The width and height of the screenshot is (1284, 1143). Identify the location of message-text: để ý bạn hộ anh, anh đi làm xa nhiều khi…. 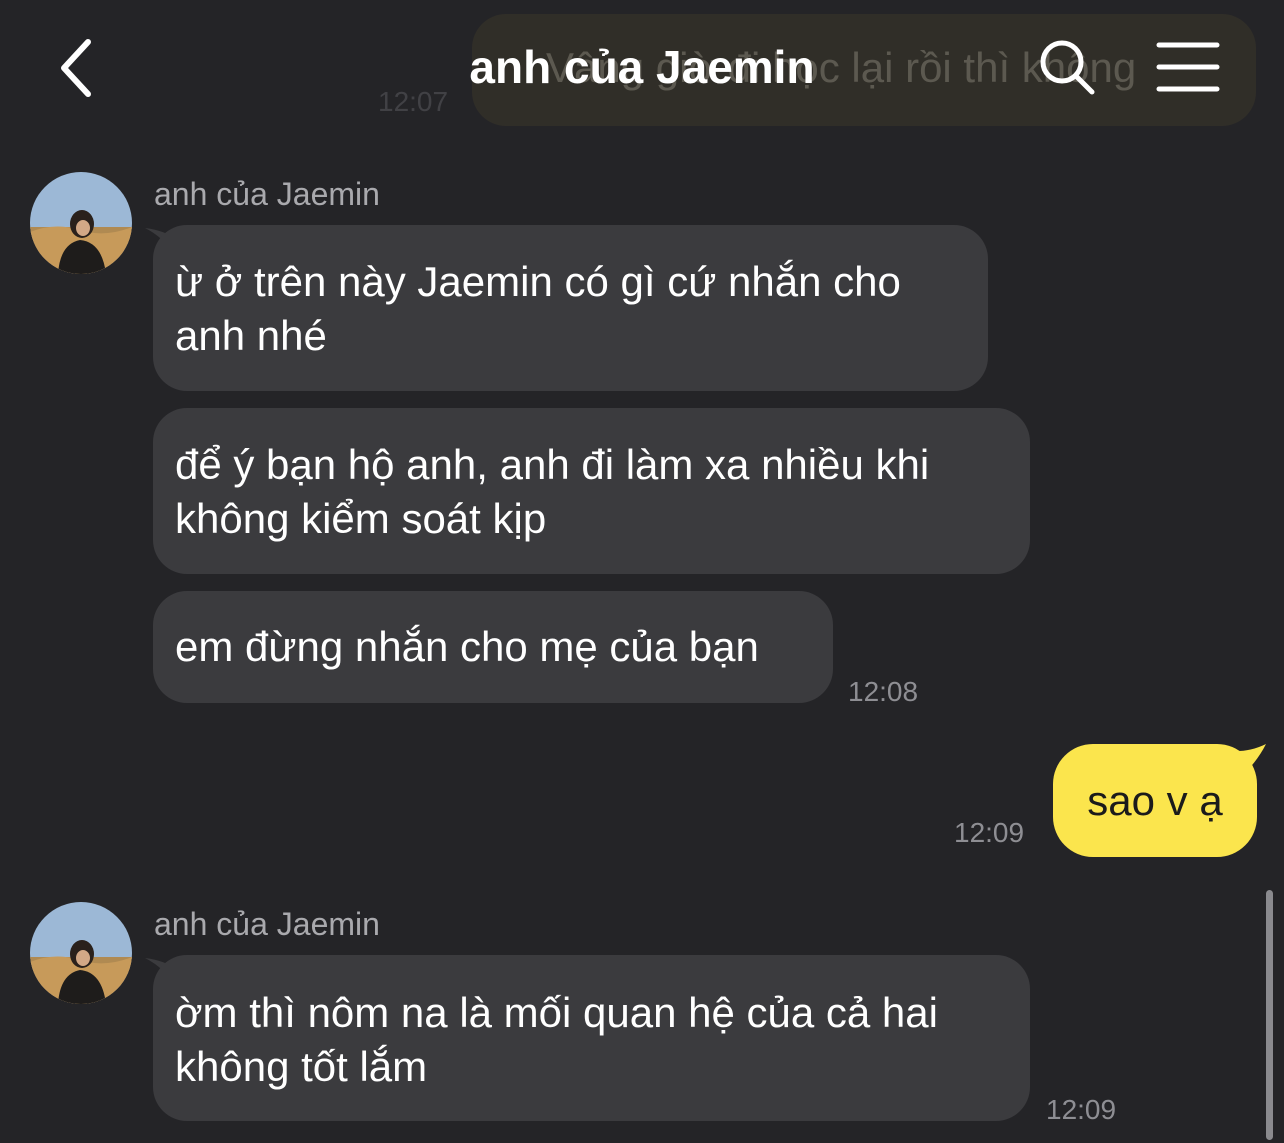
(552, 491).